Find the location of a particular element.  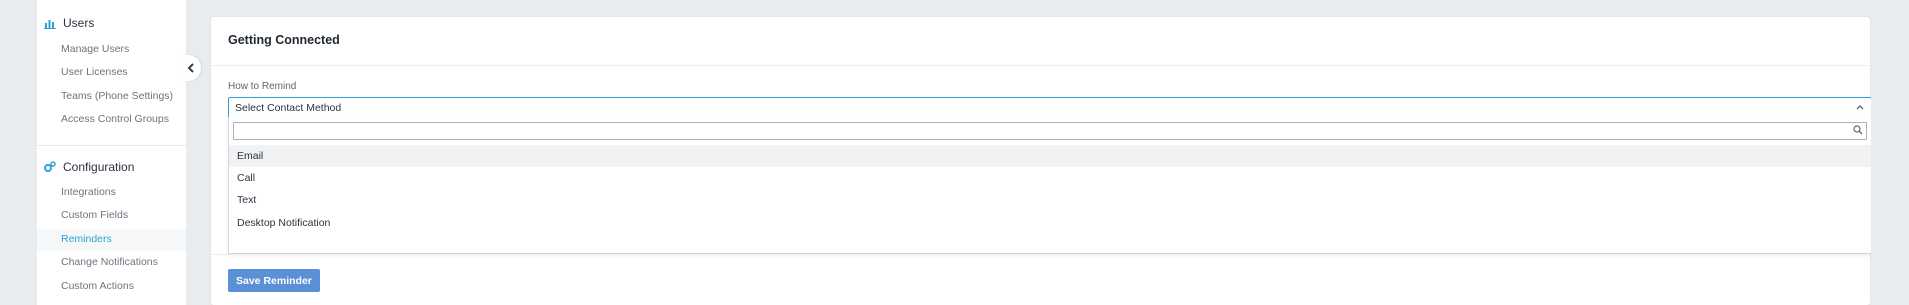

page-margin is located at coordinates (1890, 152).